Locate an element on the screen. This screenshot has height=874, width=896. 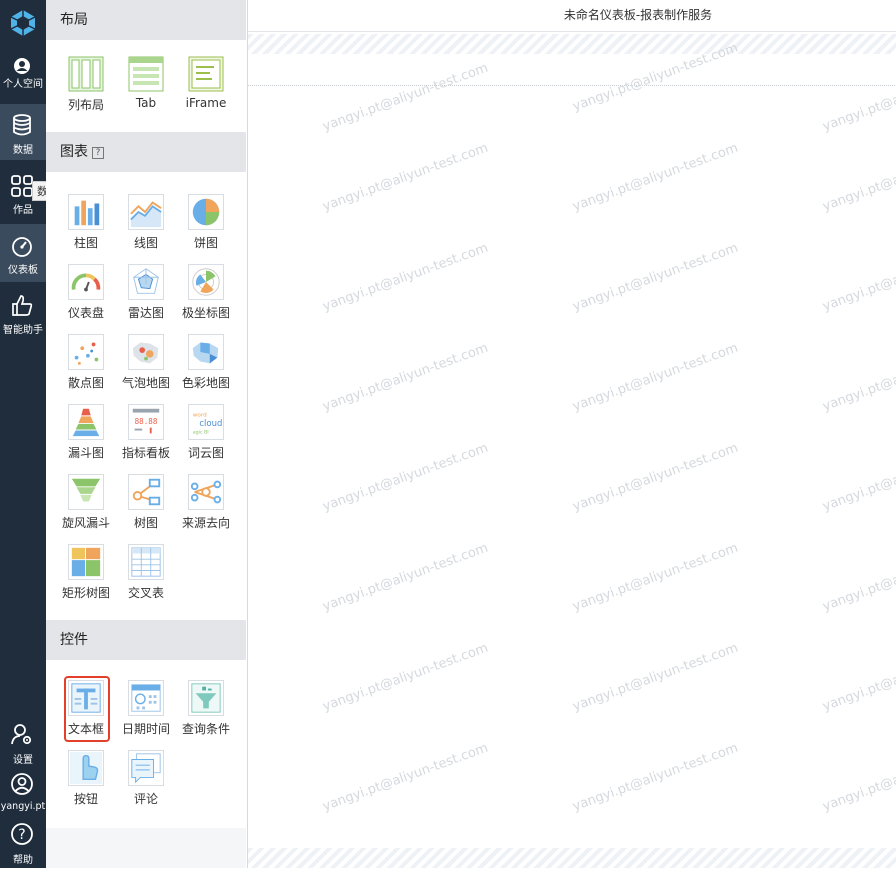
component-kpi-board: 88.88 指标看板 is located at coordinates (146, 433).